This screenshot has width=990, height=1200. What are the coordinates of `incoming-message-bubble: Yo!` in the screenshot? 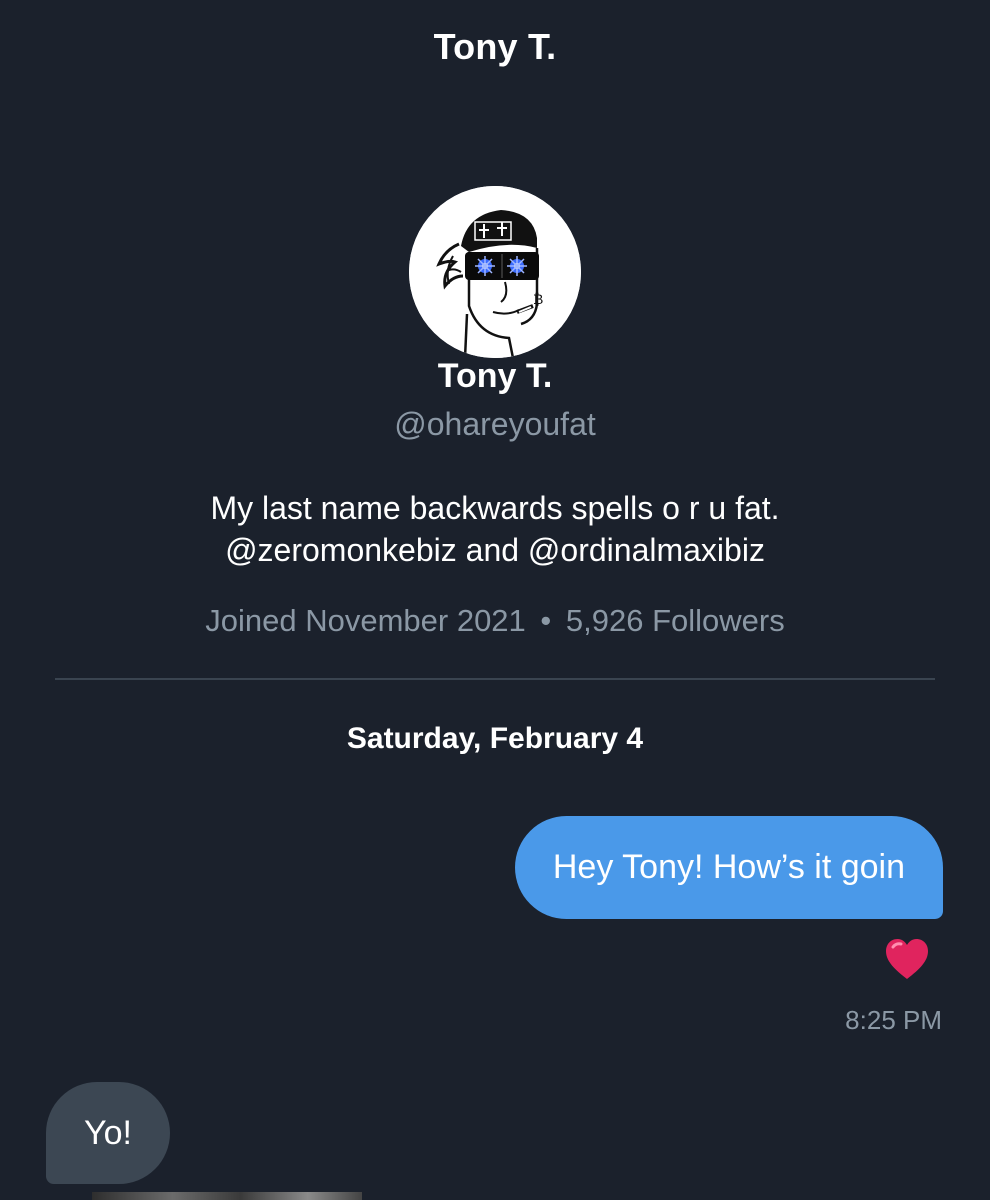 It's located at (108, 1133).